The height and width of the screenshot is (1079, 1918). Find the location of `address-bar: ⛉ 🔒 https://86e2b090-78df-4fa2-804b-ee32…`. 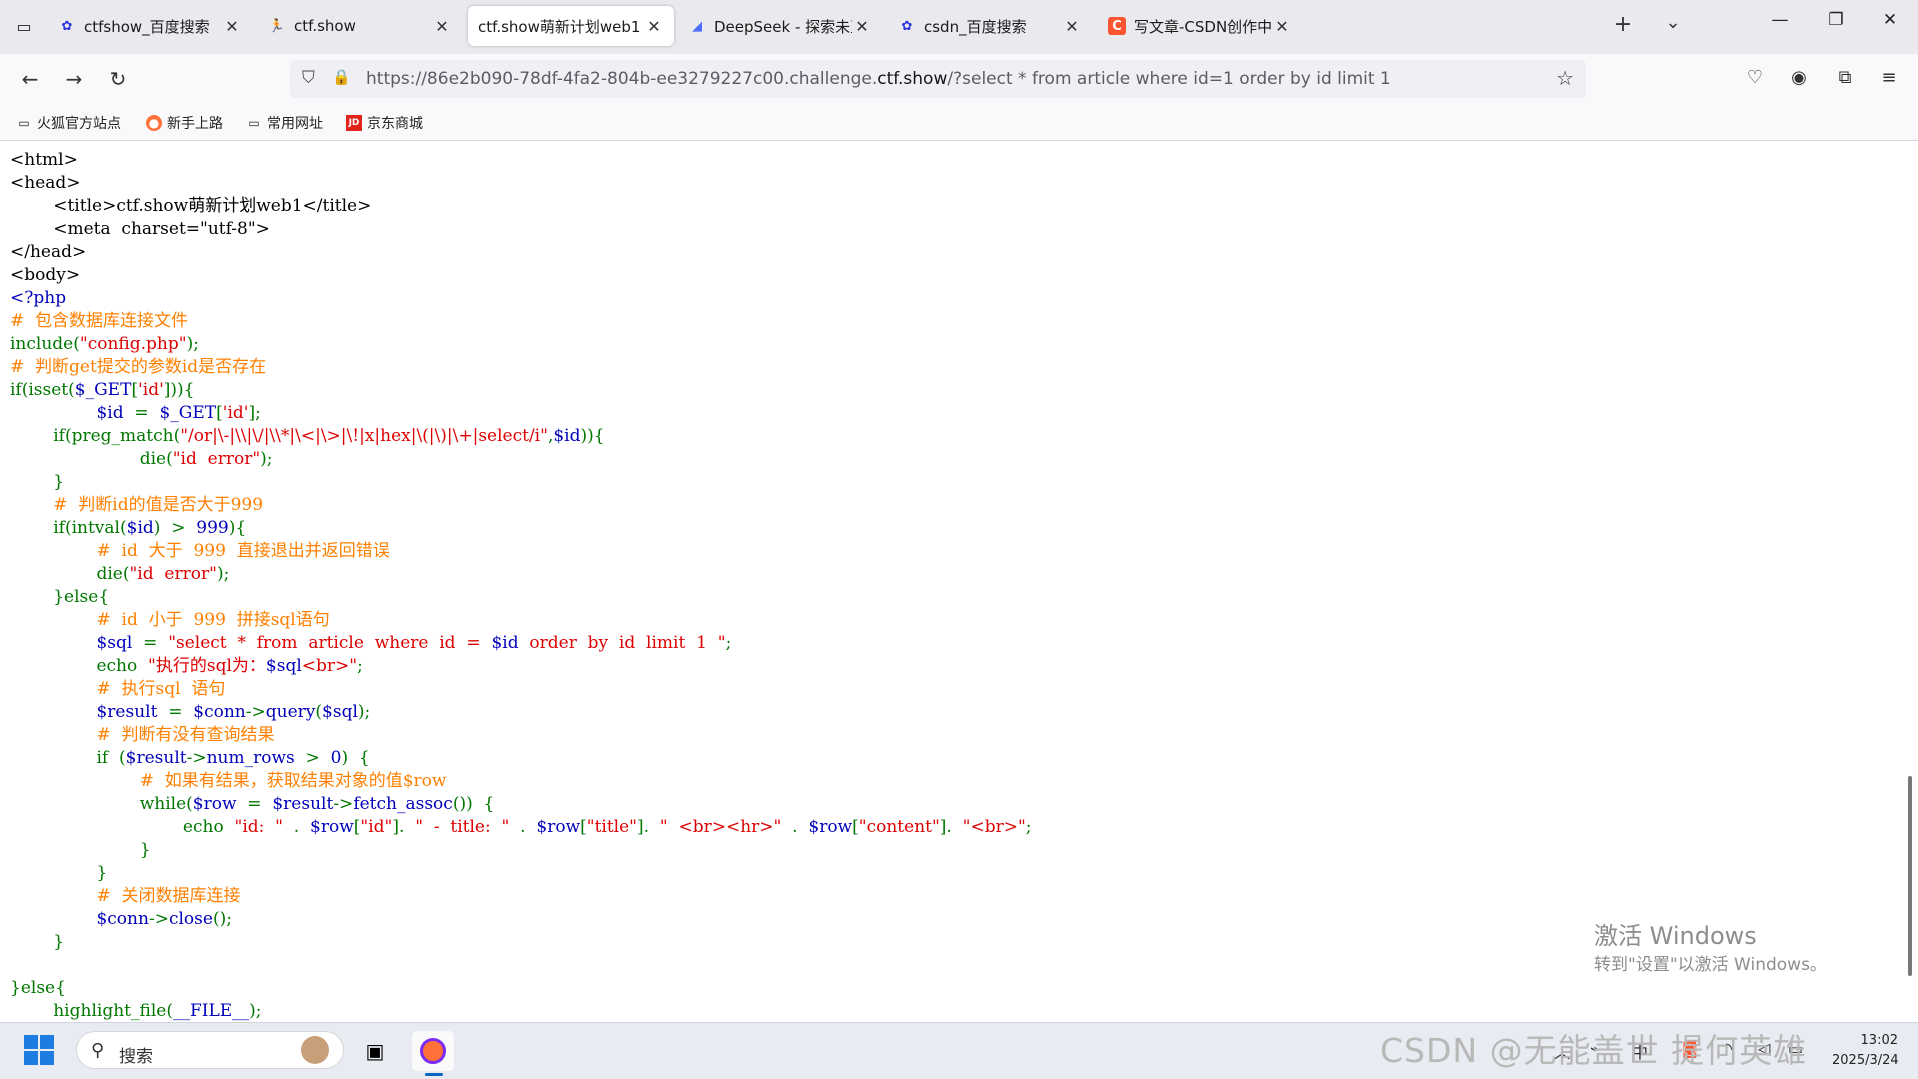

address-bar: ⛉ 🔒 https://86e2b090-78df-4fa2-804b-ee32… is located at coordinates (938, 79).